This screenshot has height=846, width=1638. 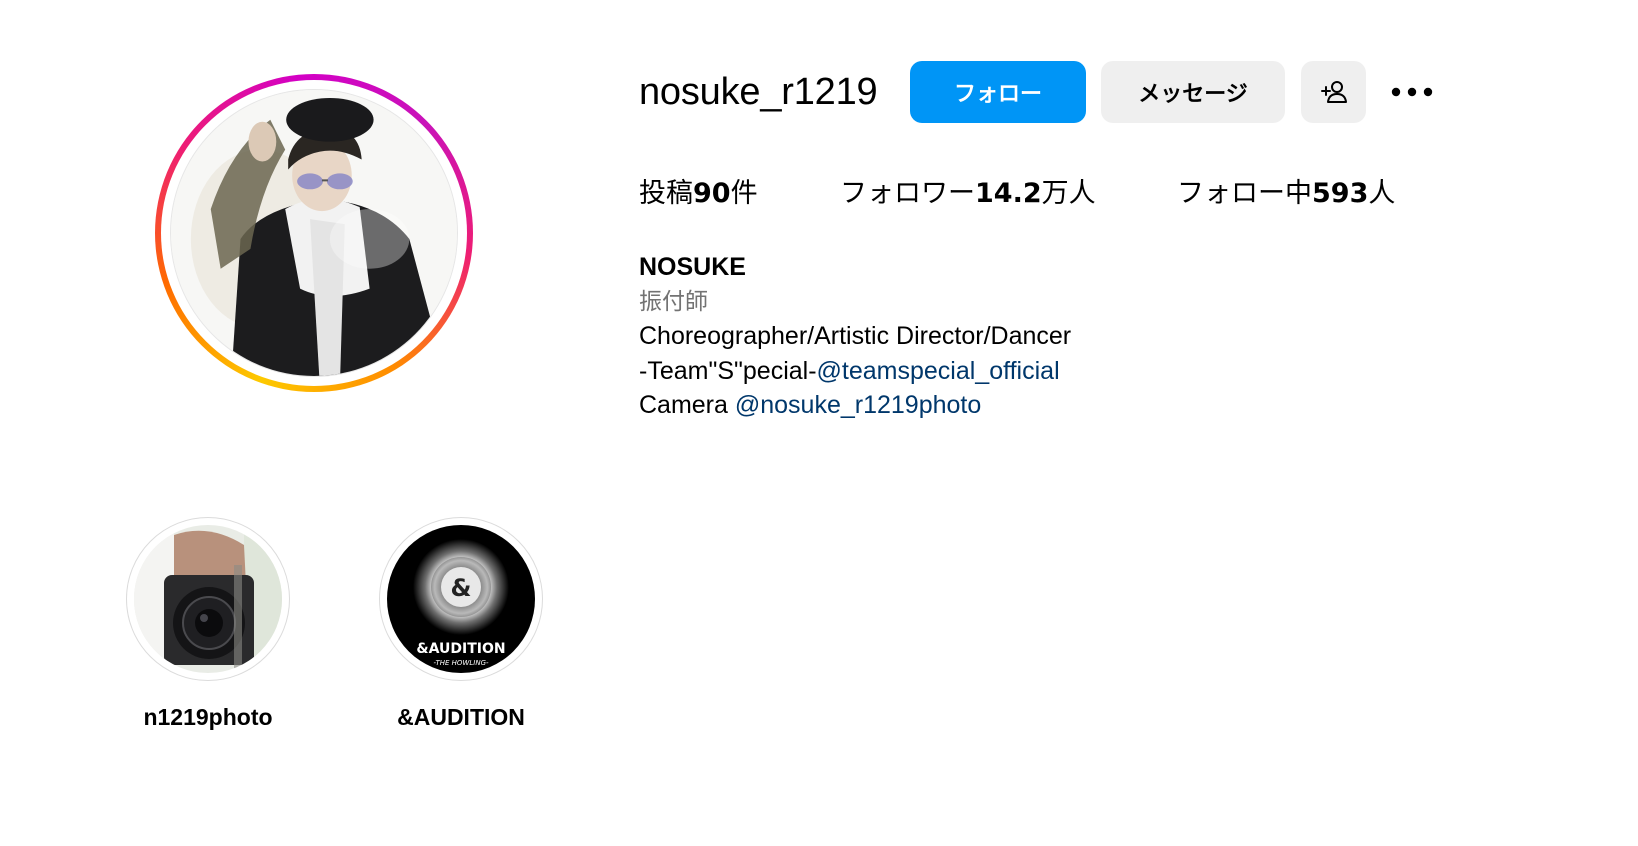 I want to click on following-suffix: 人, so click(x=1382, y=193).